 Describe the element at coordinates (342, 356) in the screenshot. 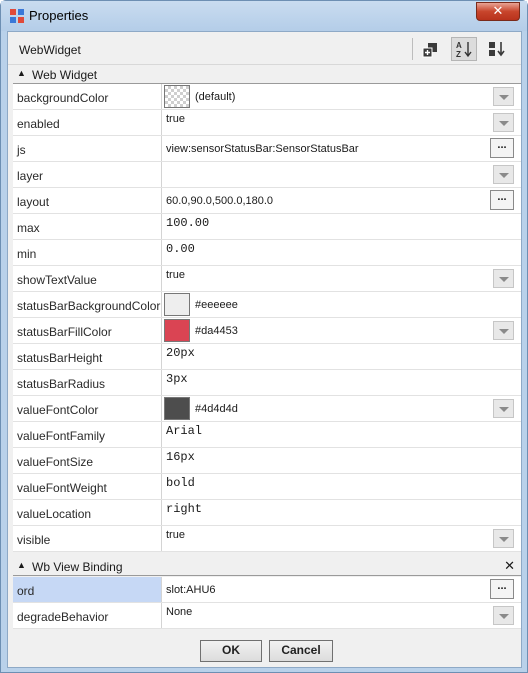

I see `property-value-cell: 20px` at that location.